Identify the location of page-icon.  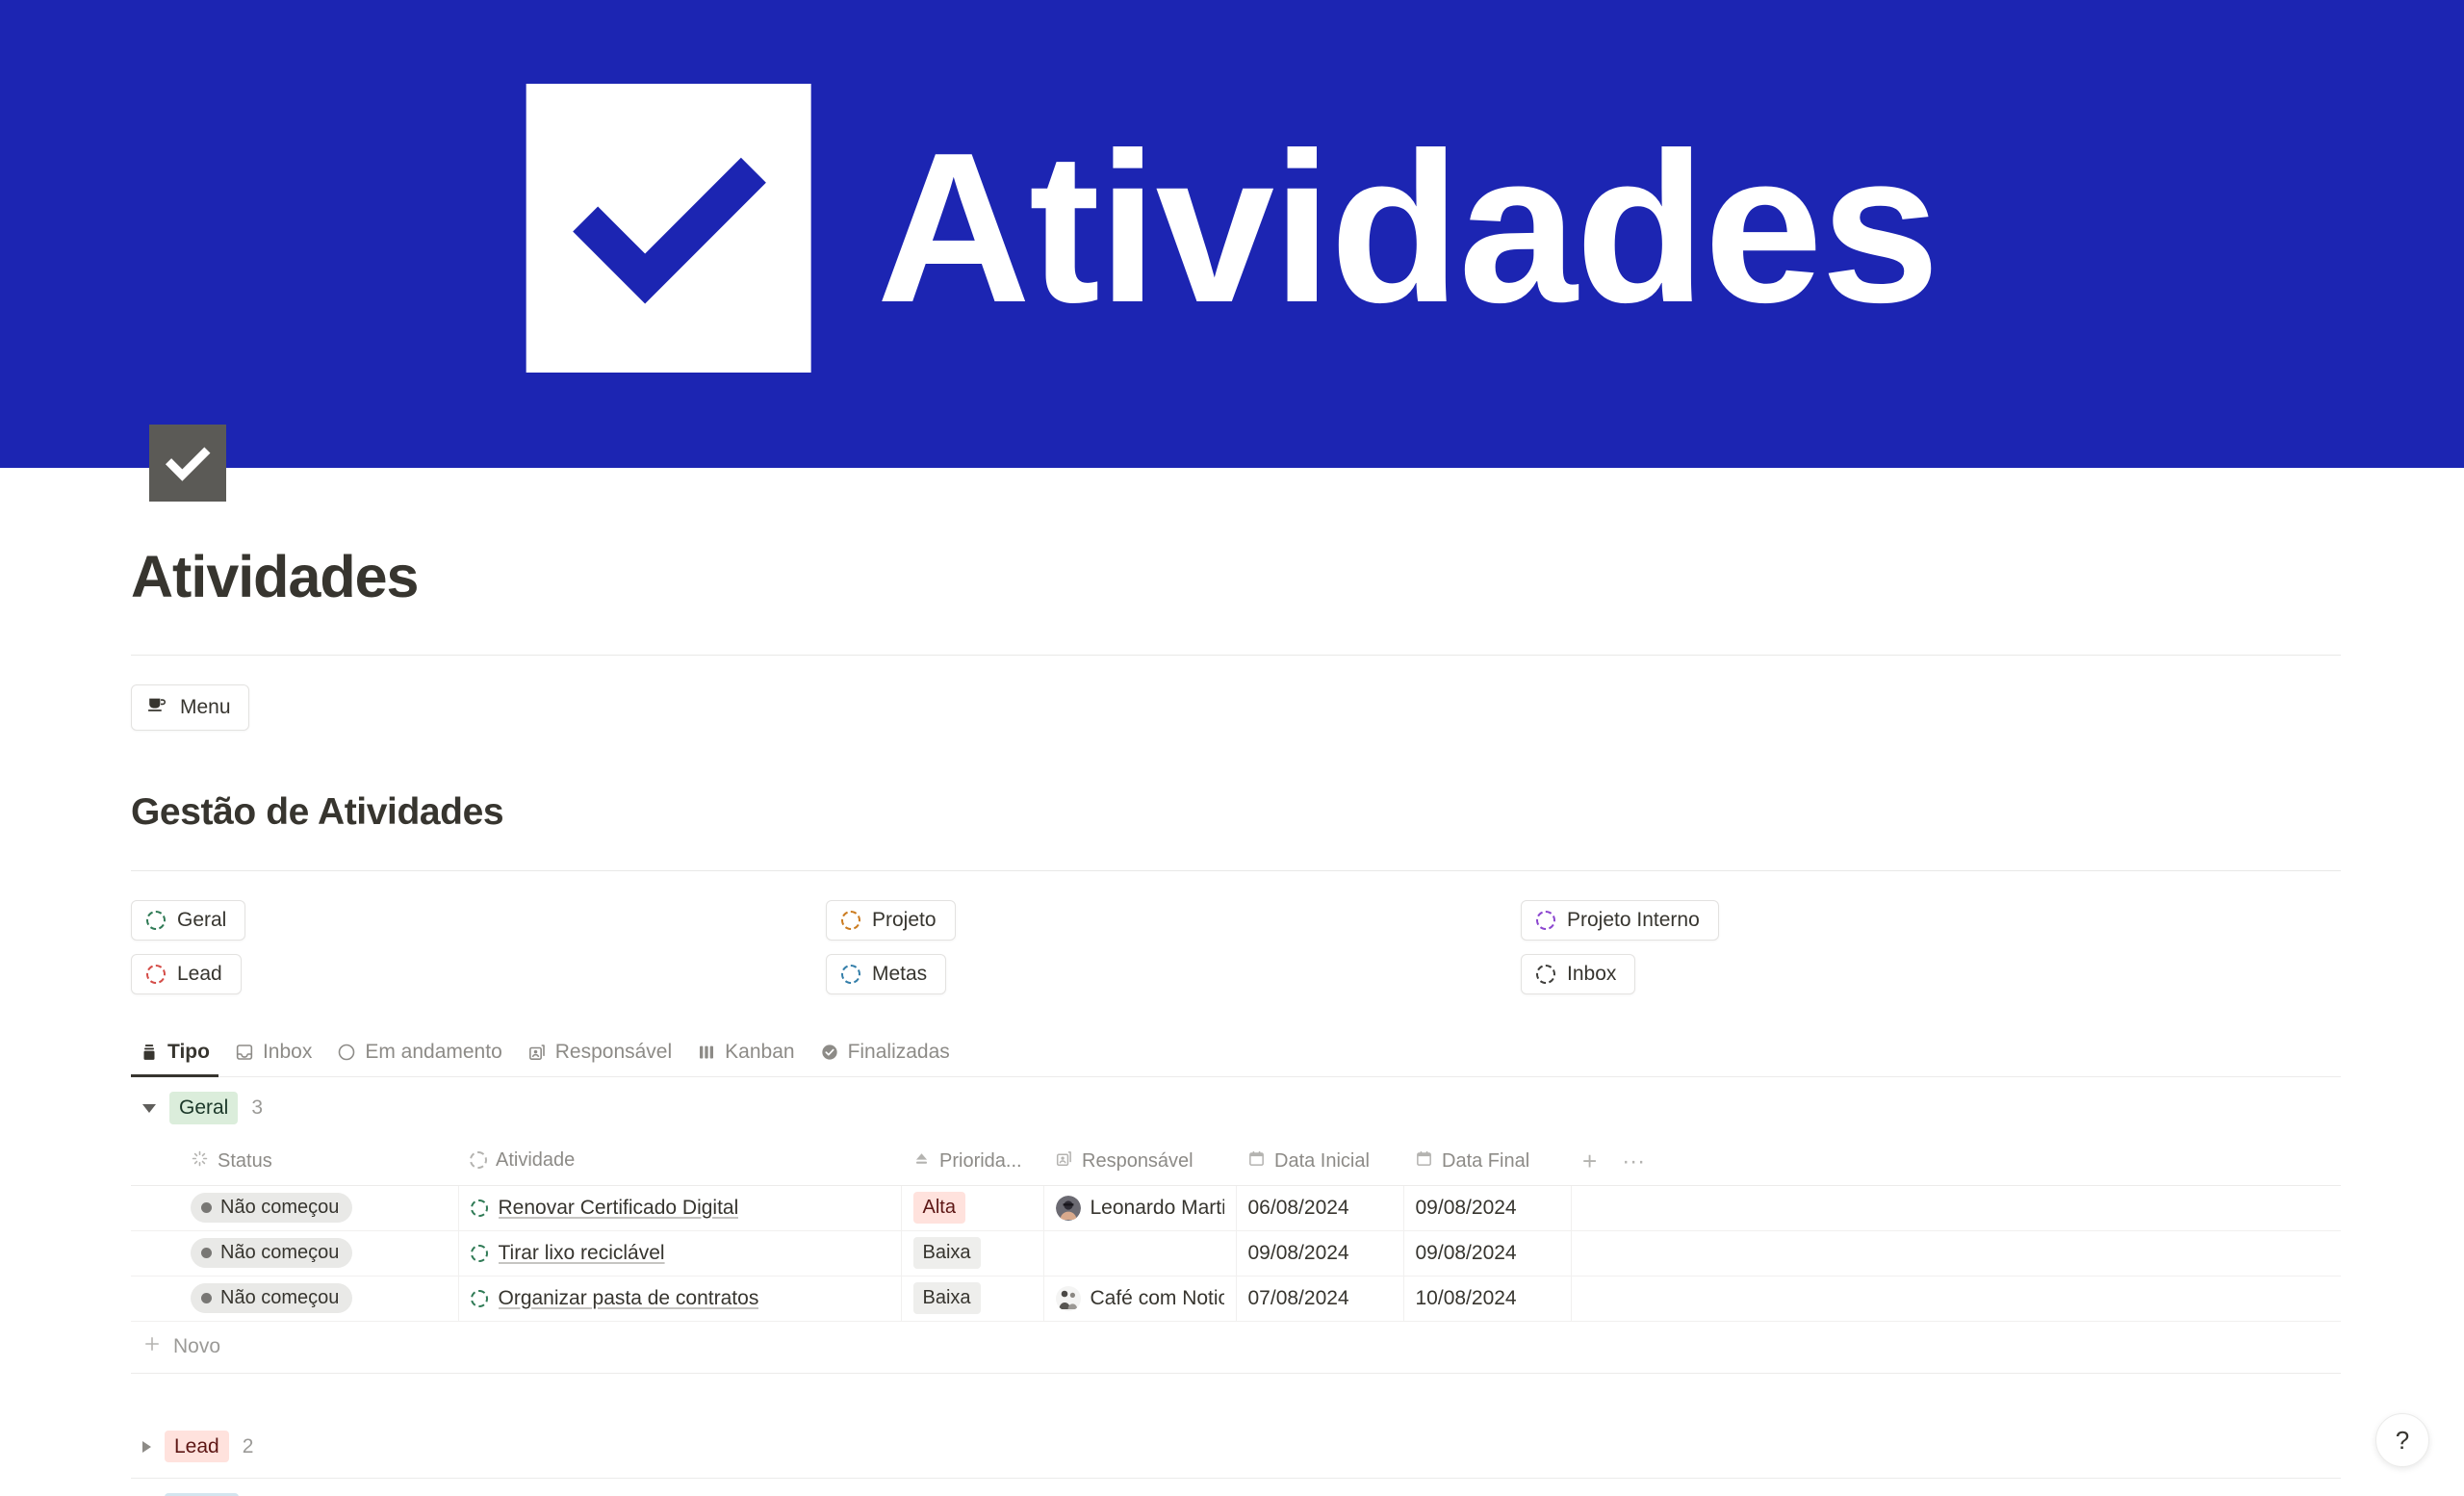
(187, 463).